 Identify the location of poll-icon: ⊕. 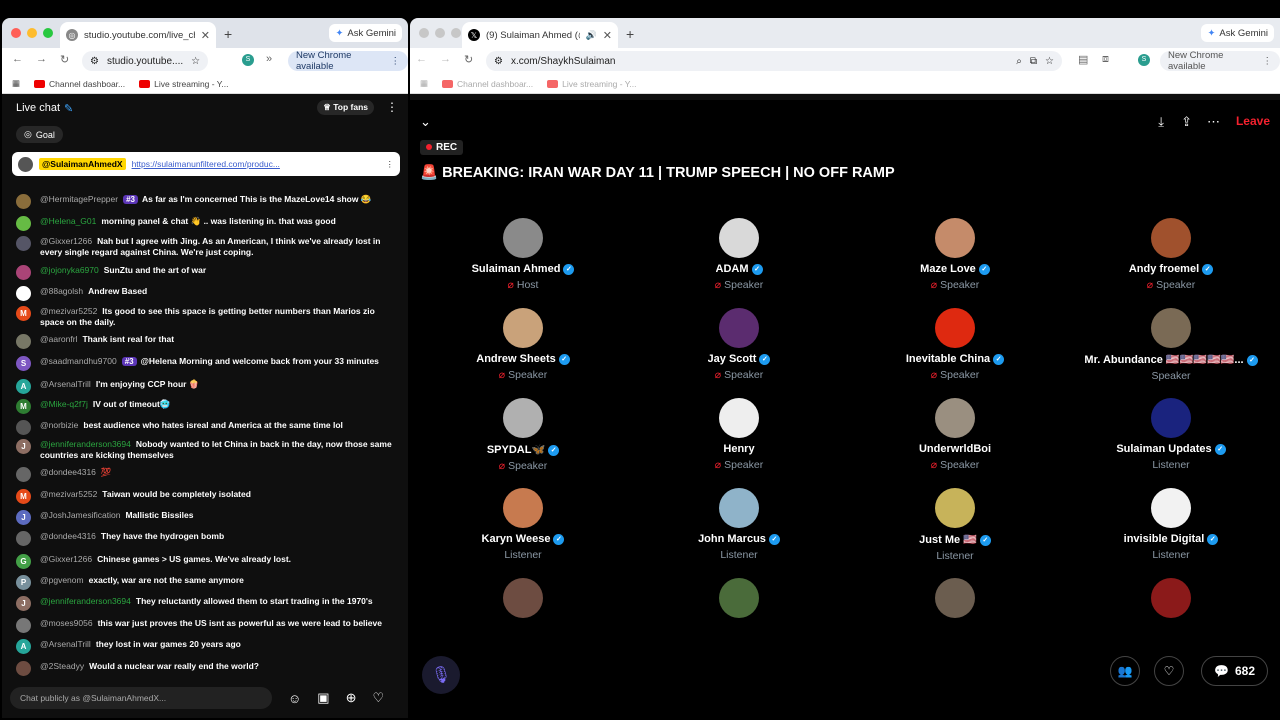
(351, 698).